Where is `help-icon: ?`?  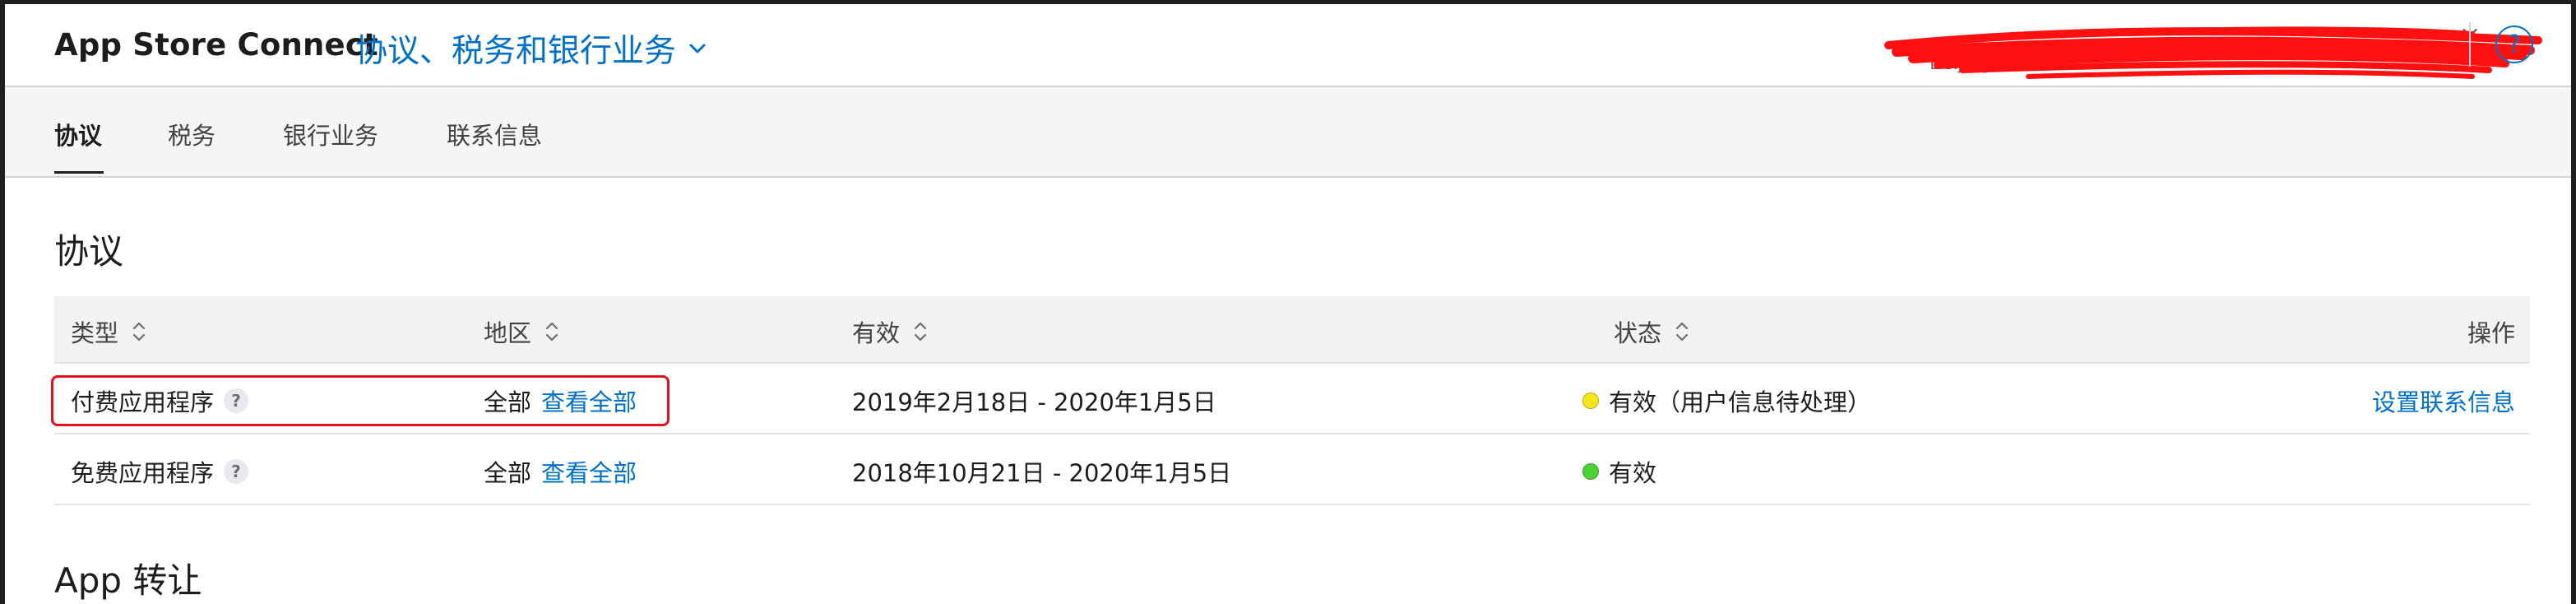
help-icon: ? is located at coordinates (2514, 45).